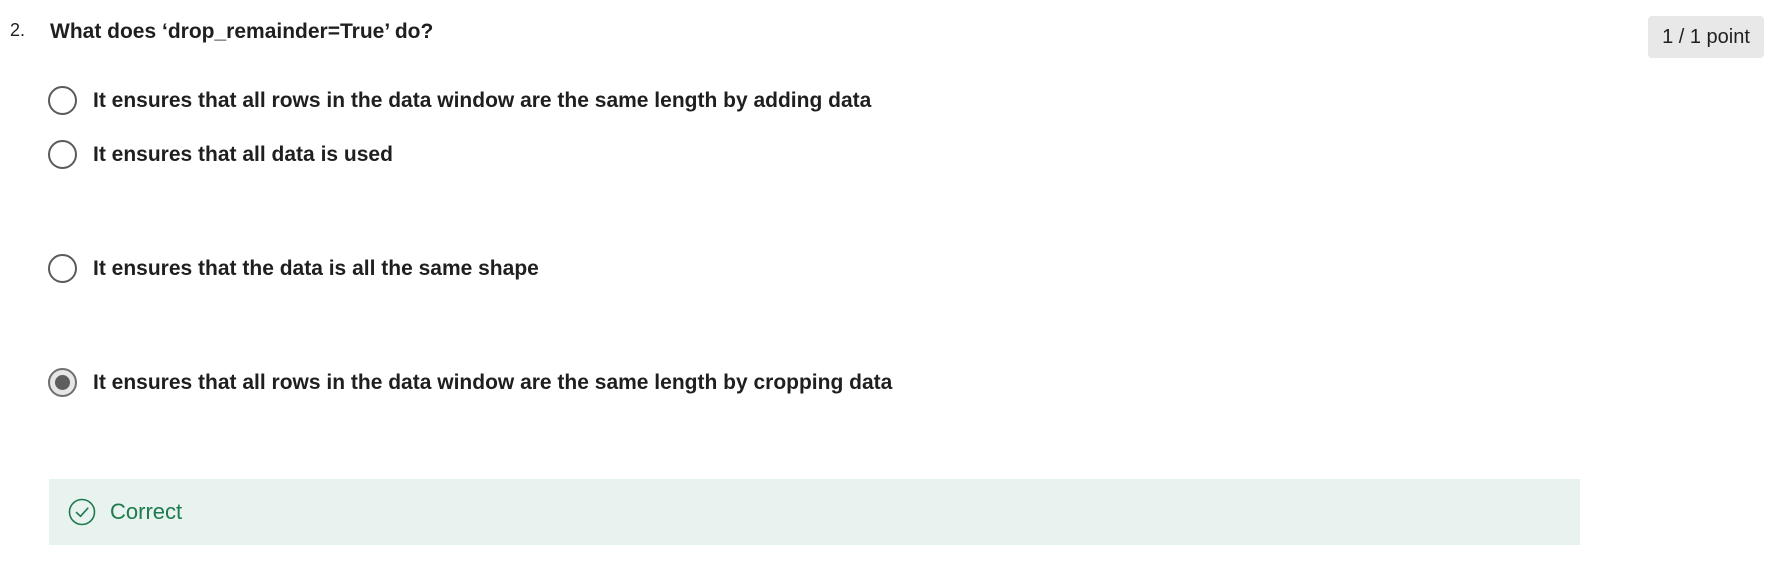 This screenshot has height=566, width=1777. I want to click on radio-button-selected, so click(62, 382).